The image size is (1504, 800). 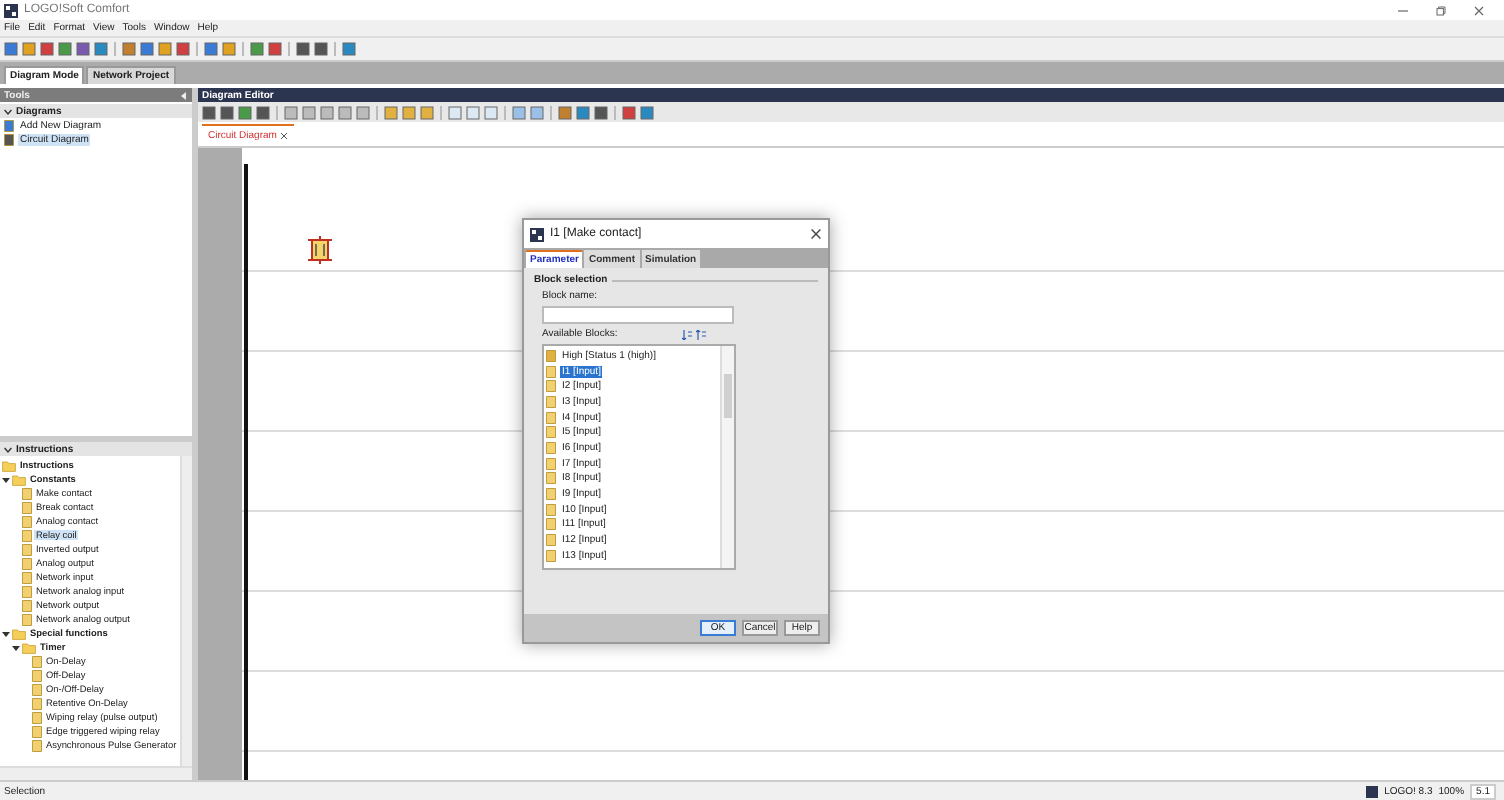 What do you see at coordinates (320, 250) in the screenshot?
I see `contact-block-drawing` at bounding box center [320, 250].